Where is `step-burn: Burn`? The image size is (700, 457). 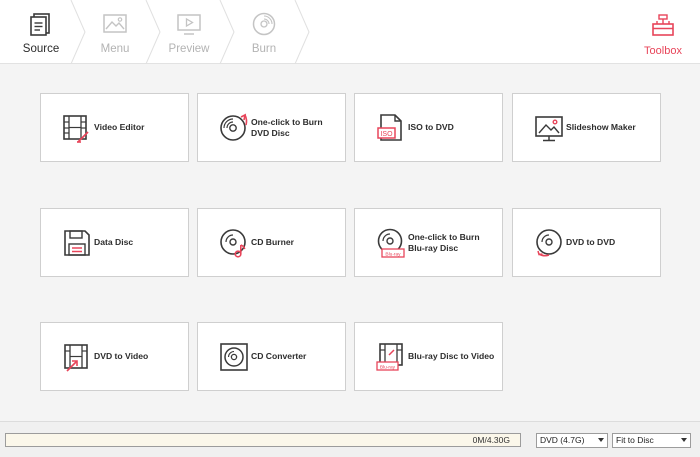
step-burn: Burn is located at coordinates (264, 32).